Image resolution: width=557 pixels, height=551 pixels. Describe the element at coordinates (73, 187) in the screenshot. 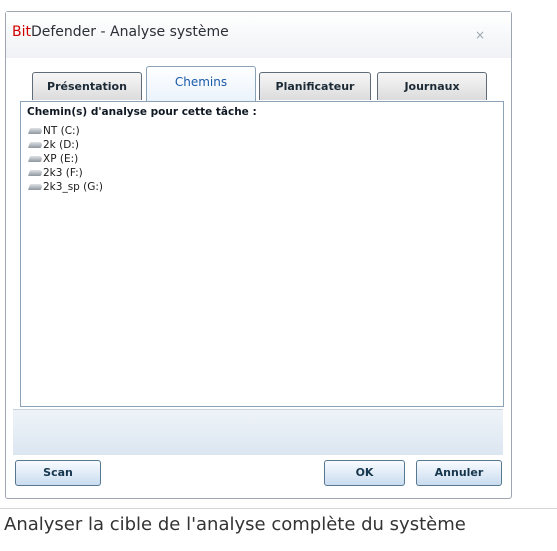

I see `path-label: 2k3_sp (G:)` at that location.